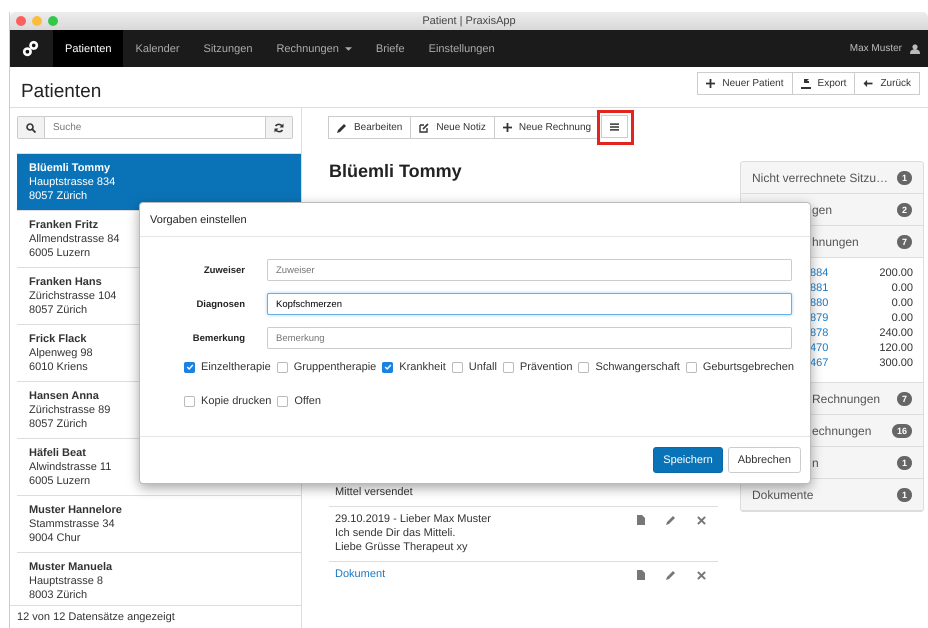 This screenshot has height=628, width=928. I want to click on arrow-left-icon, so click(868, 83).